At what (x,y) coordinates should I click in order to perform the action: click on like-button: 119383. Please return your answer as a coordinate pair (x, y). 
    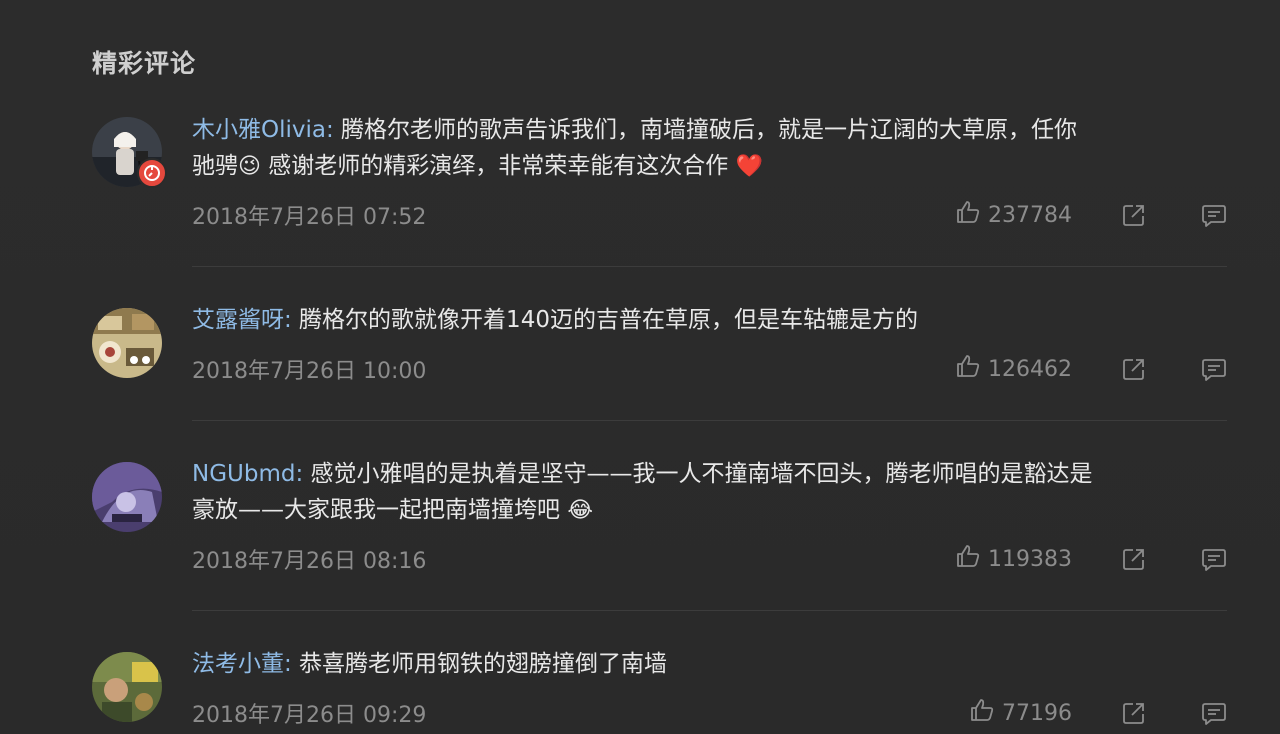
    Looking at the image, I should click on (1013, 559).